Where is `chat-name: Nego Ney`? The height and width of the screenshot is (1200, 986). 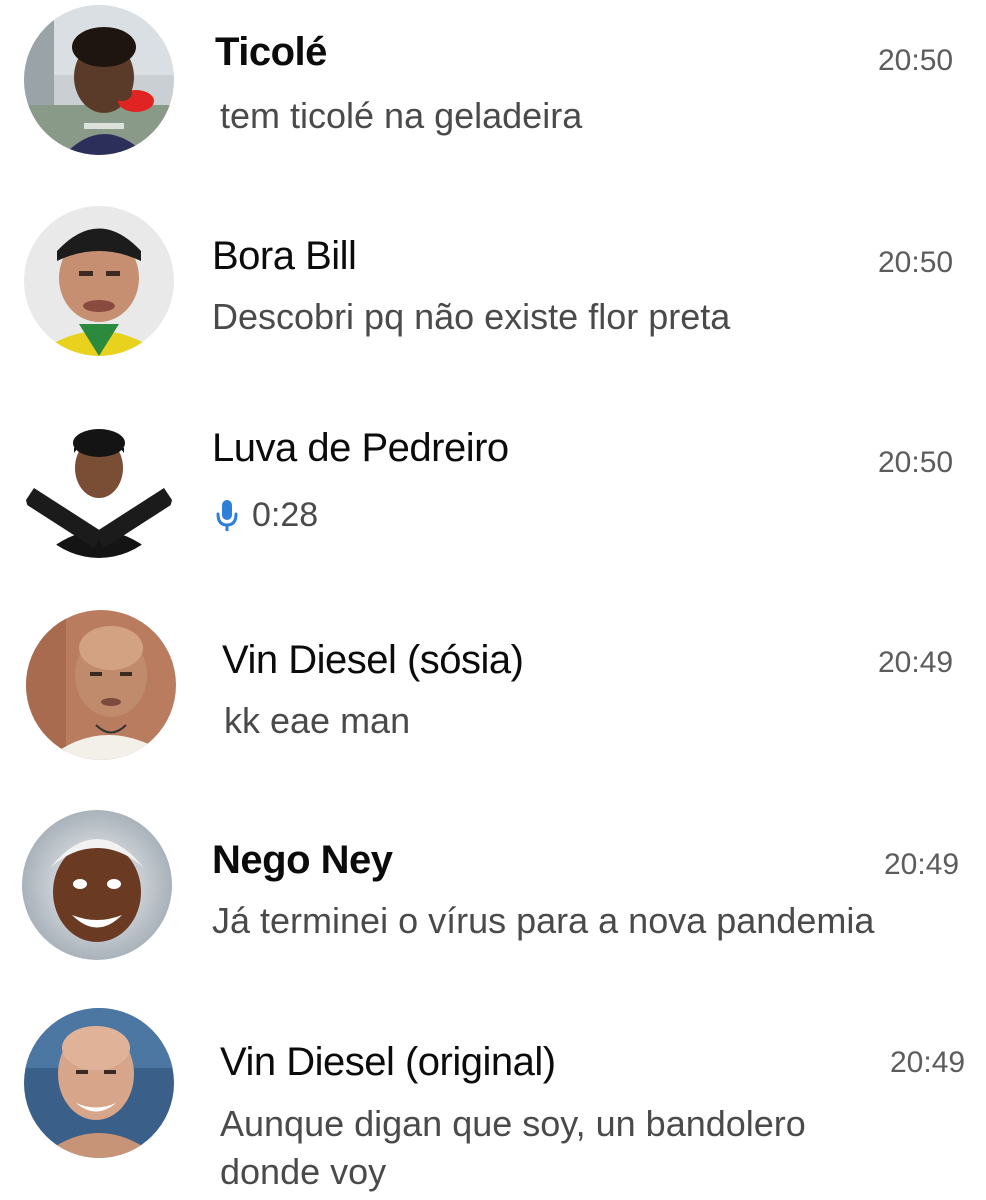
chat-name: Nego Ney is located at coordinates (302, 860).